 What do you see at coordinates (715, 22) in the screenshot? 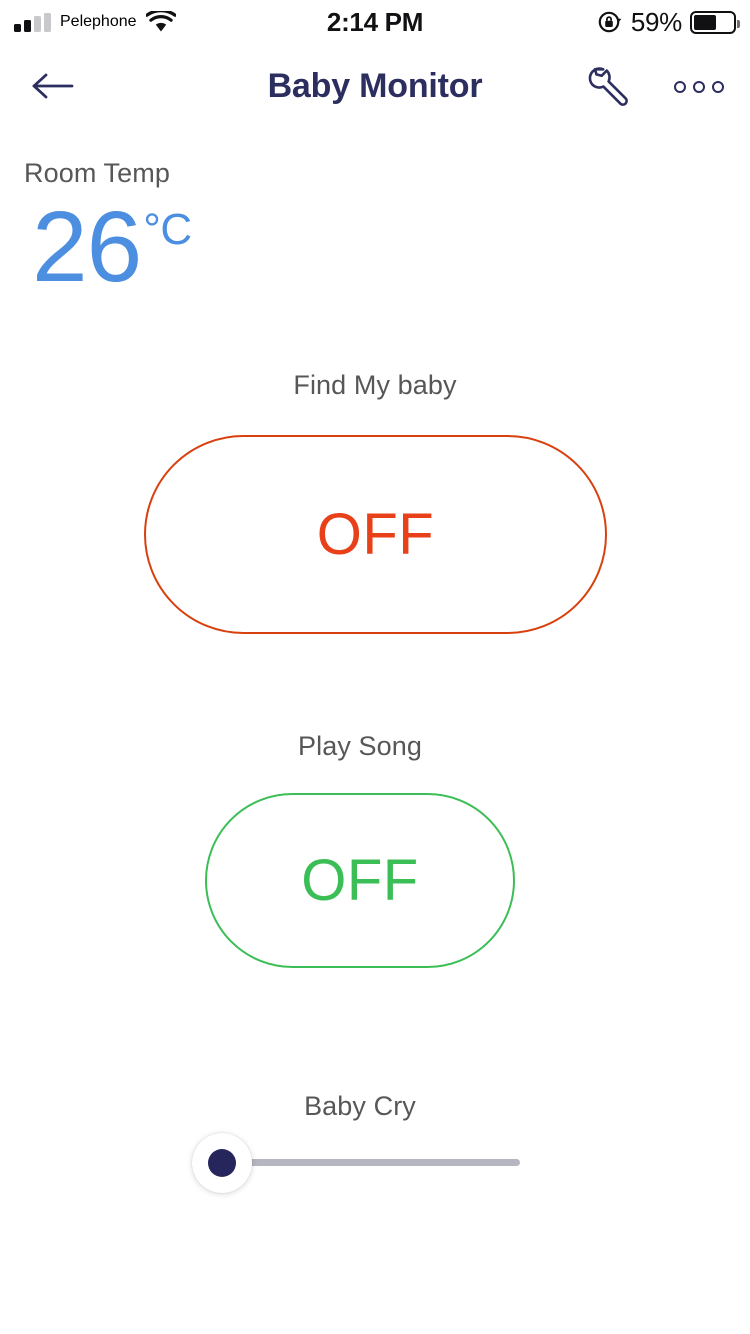
I see `battery-icon` at bounding box center [715, 22].